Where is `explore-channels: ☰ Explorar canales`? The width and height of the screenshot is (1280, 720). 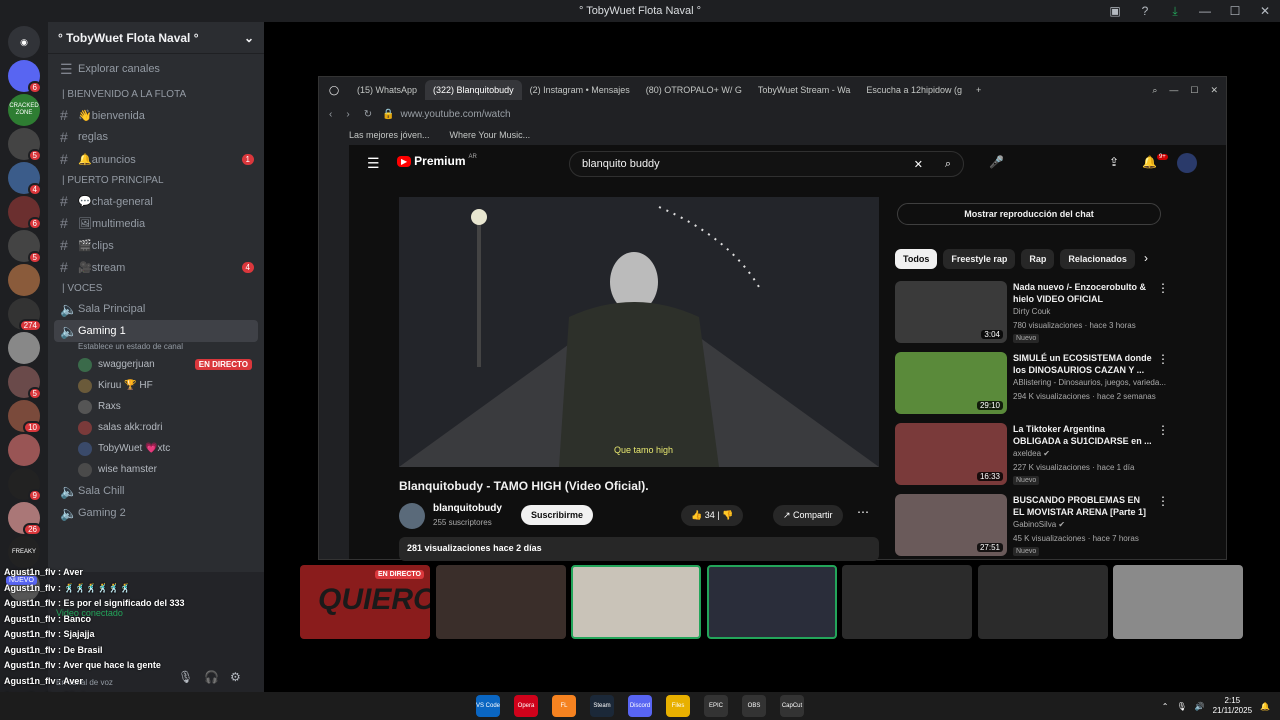
explore-channels: ☰ Explorar canales is located at coordinates (156, 69).